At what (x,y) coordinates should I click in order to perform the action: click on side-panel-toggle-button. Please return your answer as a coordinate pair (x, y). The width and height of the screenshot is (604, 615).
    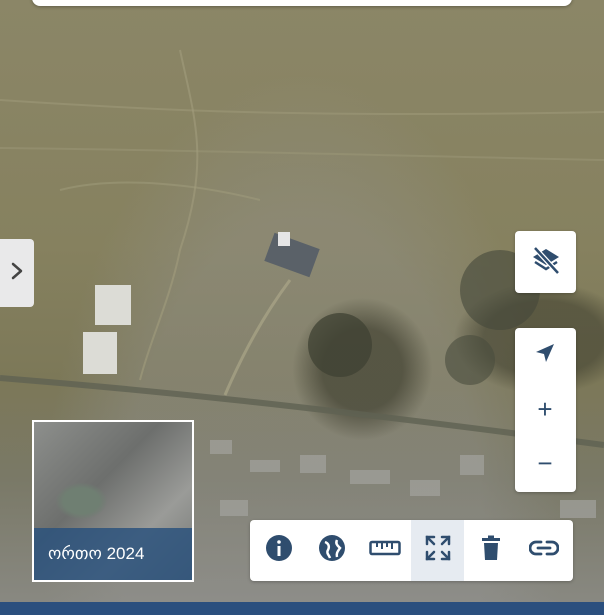
    Looking at the image, I should click on (17, 273).